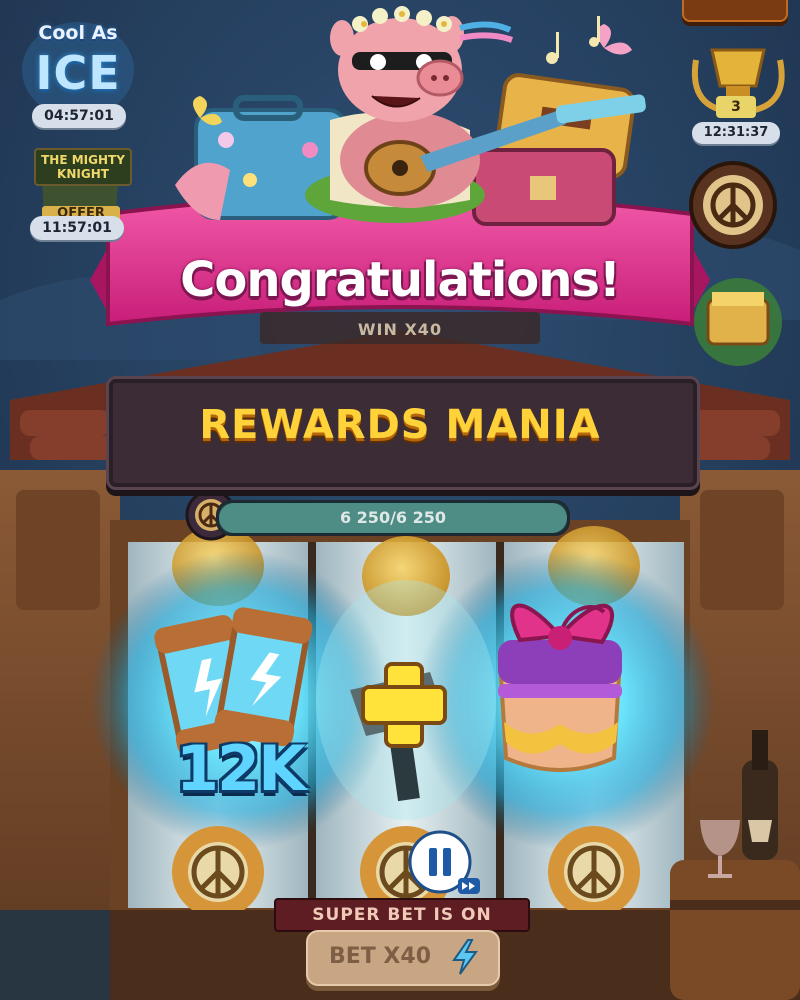 The width and height of the screenshot is (800, 1000). What do you see at coordinates (400, 425) in the screenshot?
I see `rewards-mania-title: REWARDS MANIA` at bounding box center [400, 425].